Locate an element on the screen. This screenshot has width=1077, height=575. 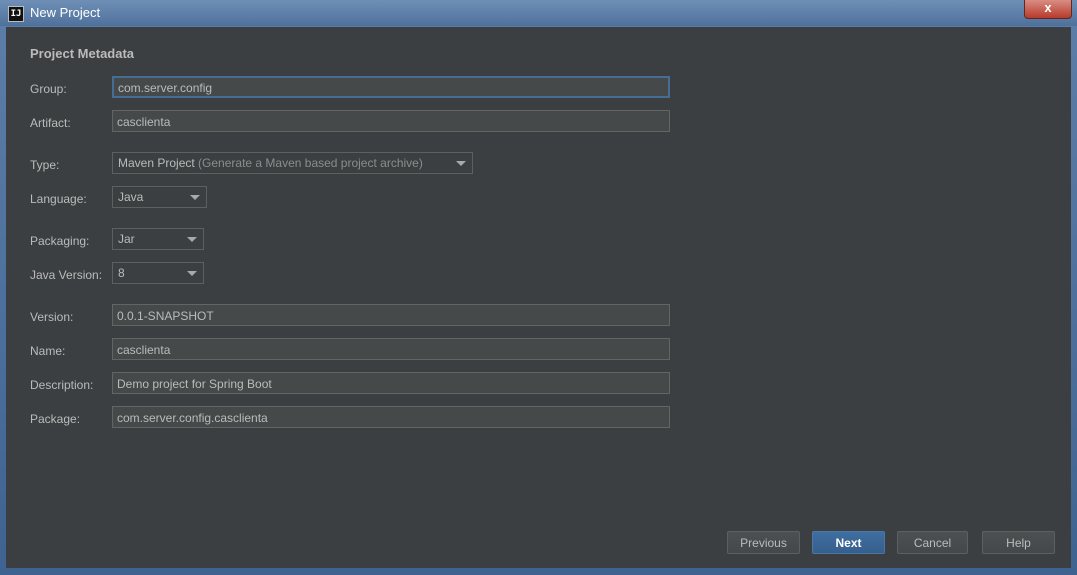
version-label: Version: is located at coordinates (52, 317).